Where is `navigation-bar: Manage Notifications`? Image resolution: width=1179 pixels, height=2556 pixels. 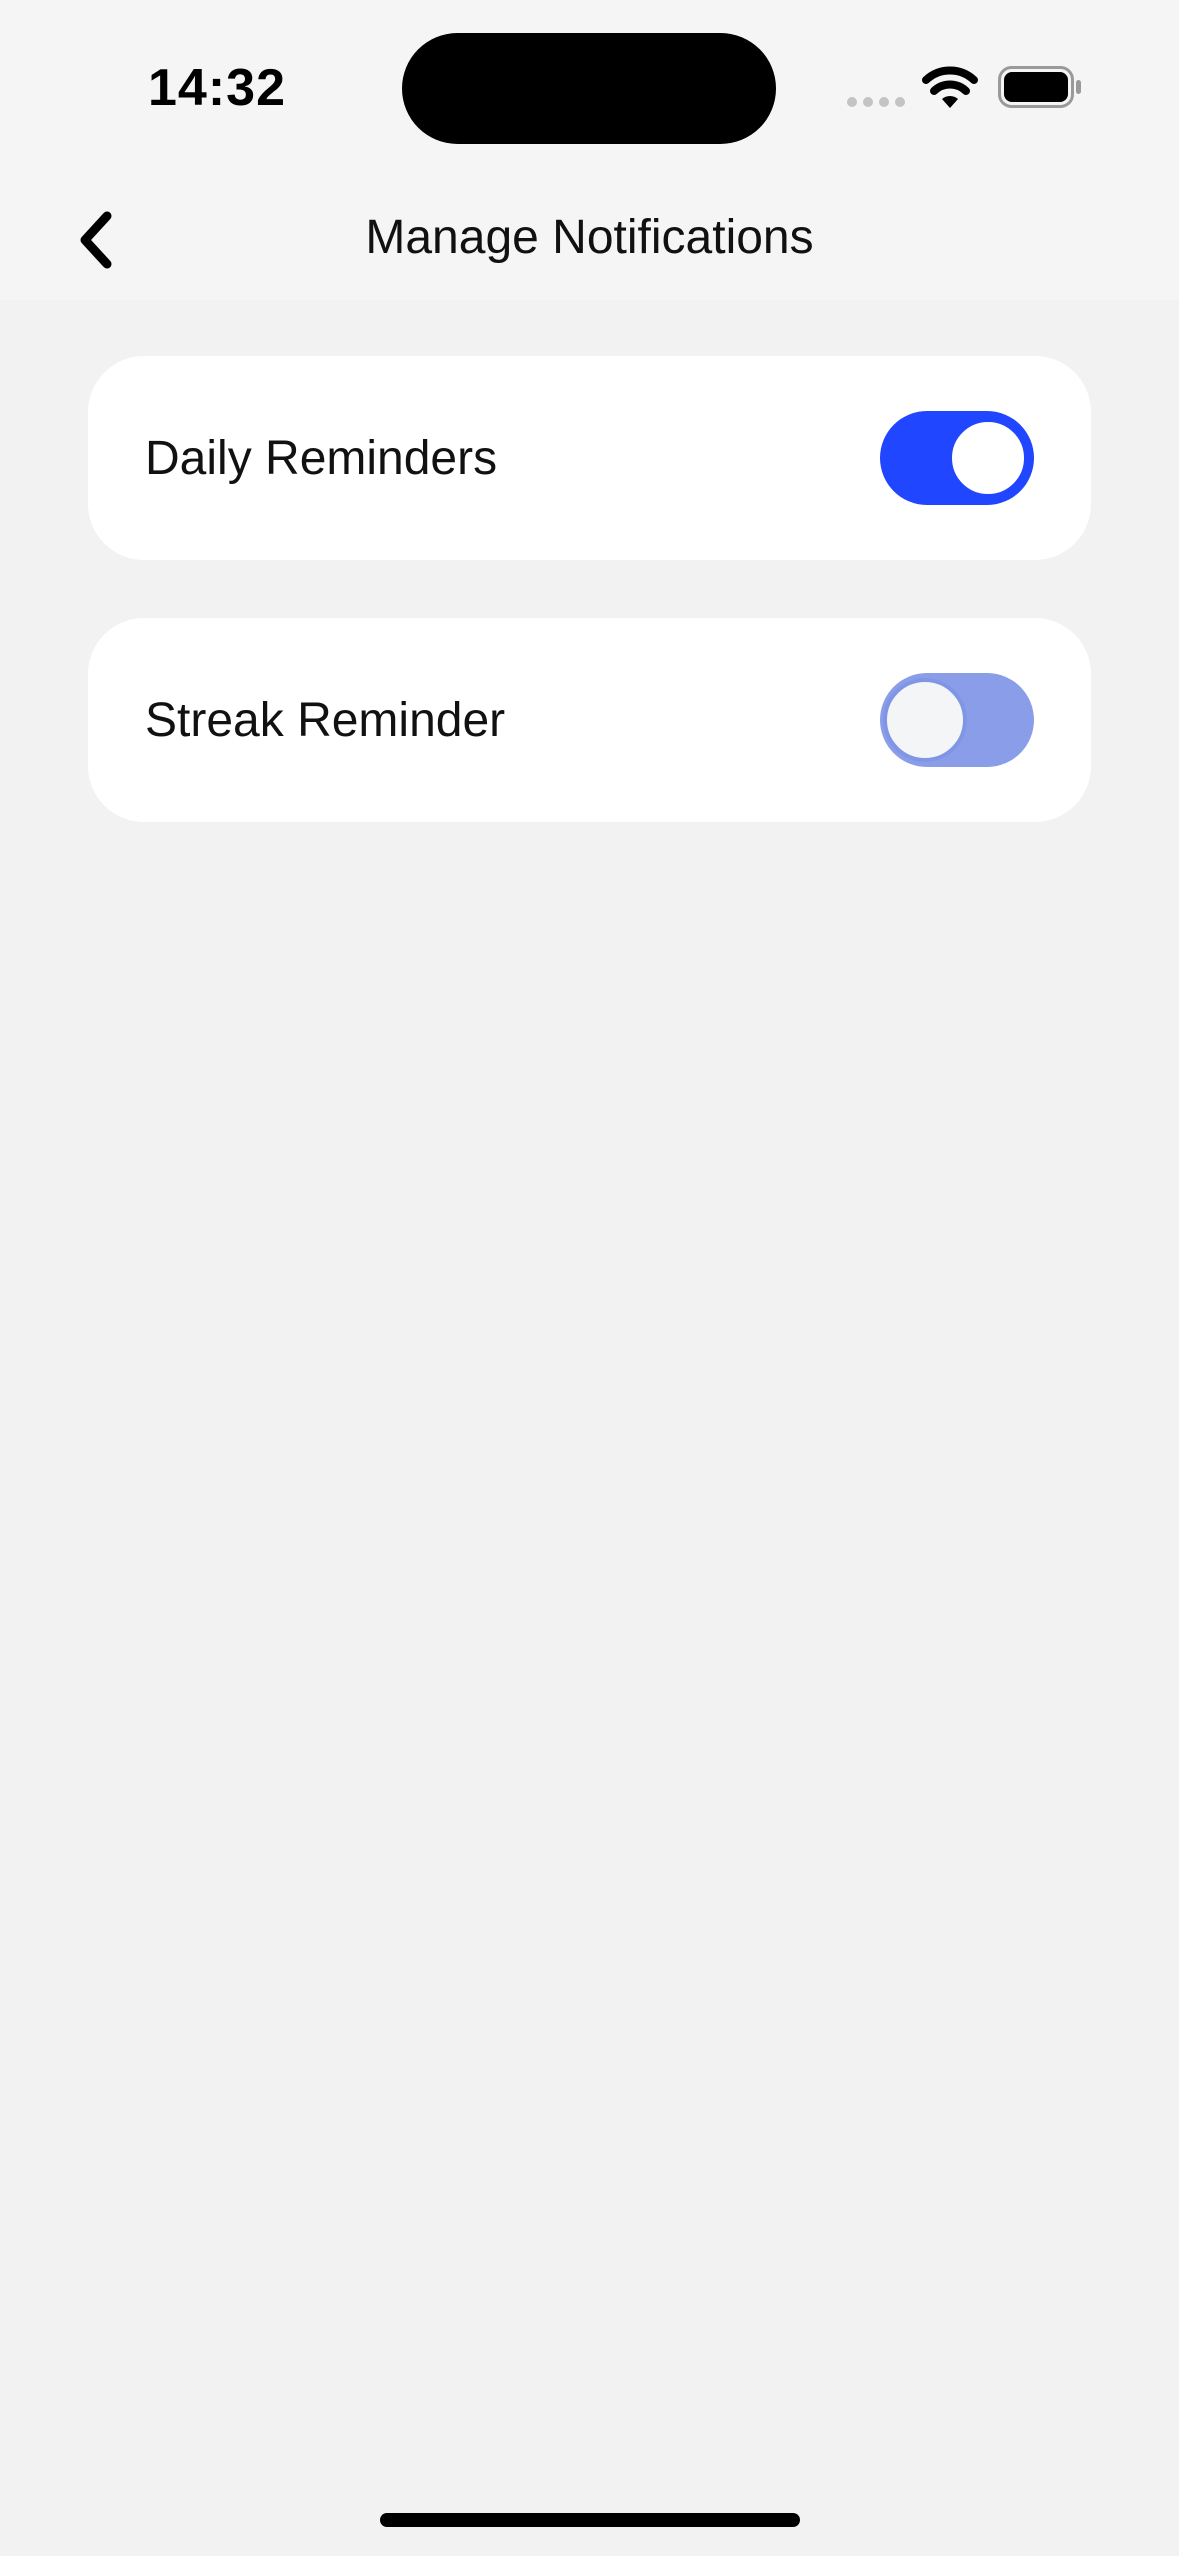
navigation-bar: Manage Notifications is located at coordinates (589, 240).